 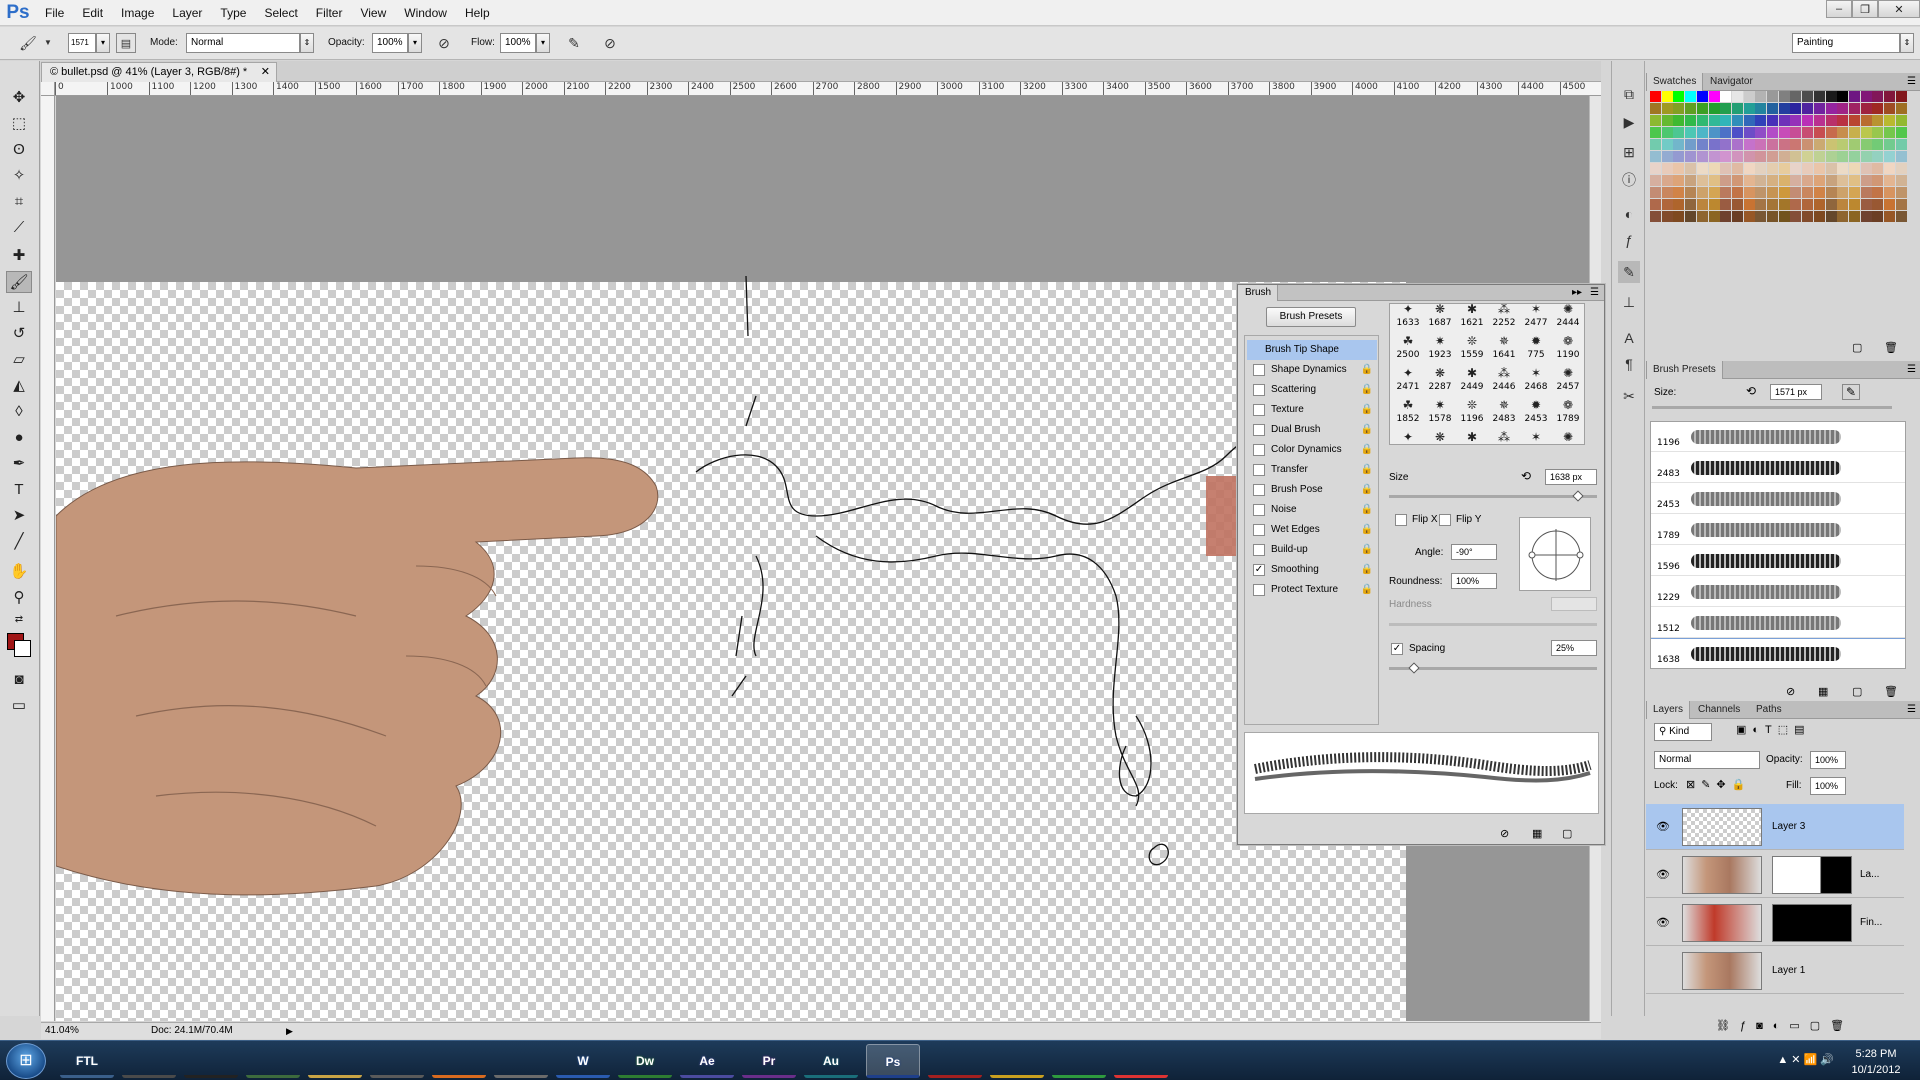 What do you see at coordinates (1574, 648) in the screenshot?
I see `spacing-field: 25%` at bounding box center [1574, 648].